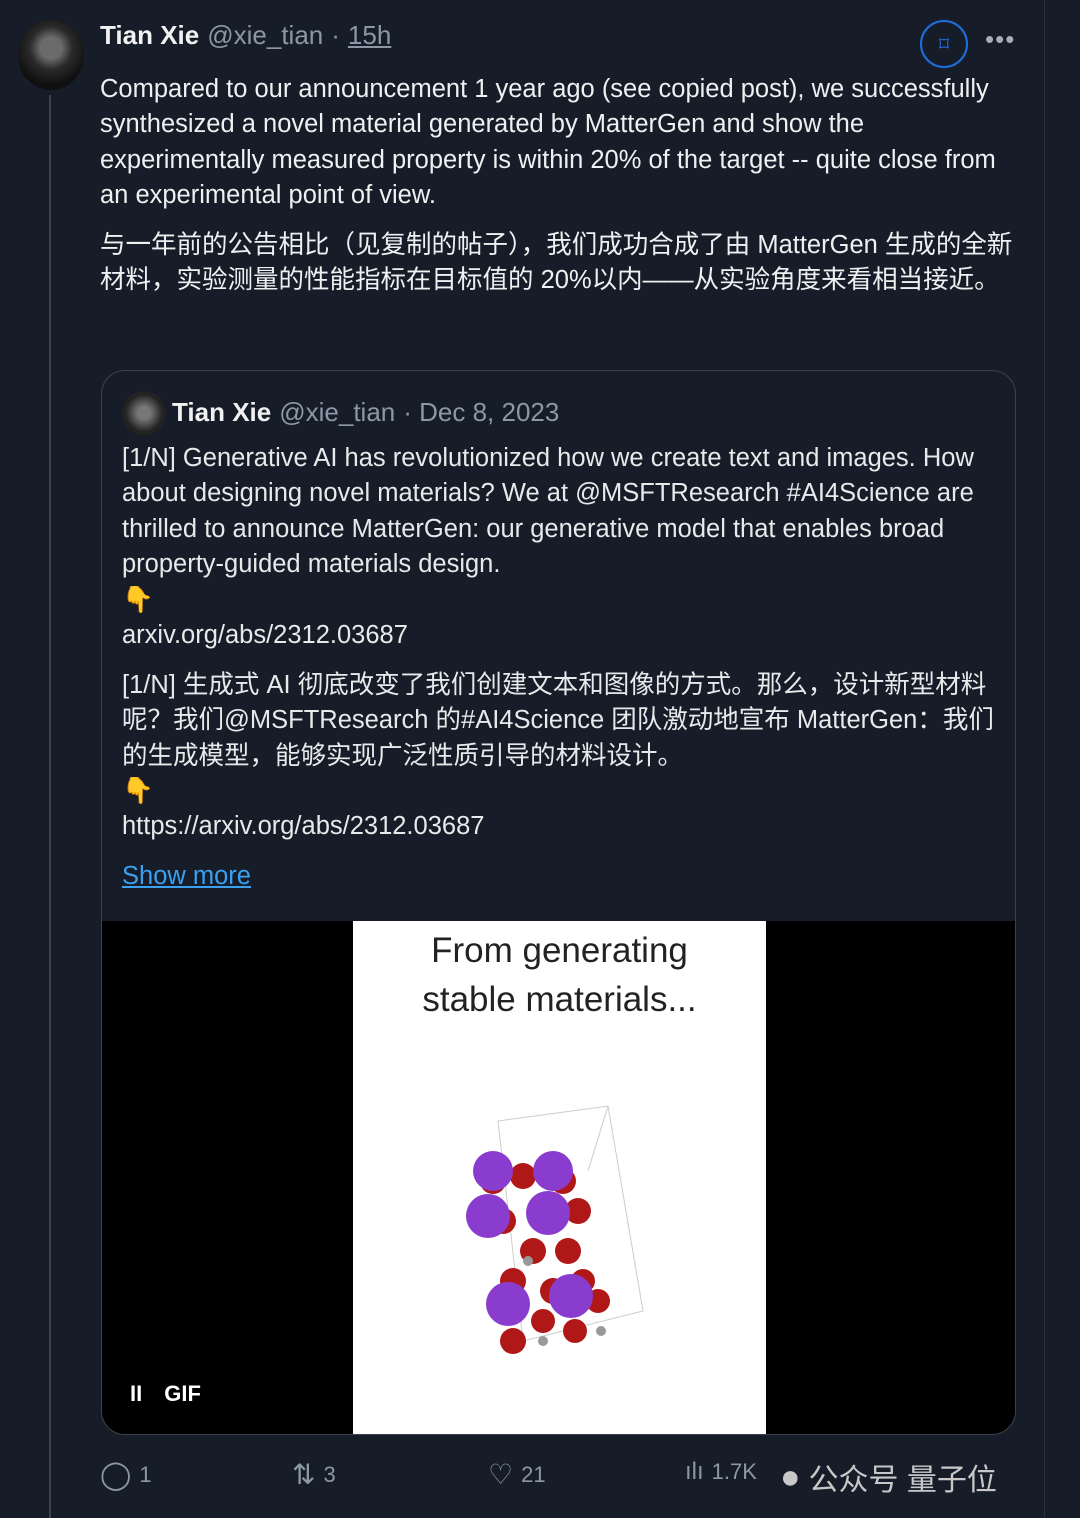  Describe the element at coordinates (136, 1394) in the screenshot. I see `pause-button: II` at that location.